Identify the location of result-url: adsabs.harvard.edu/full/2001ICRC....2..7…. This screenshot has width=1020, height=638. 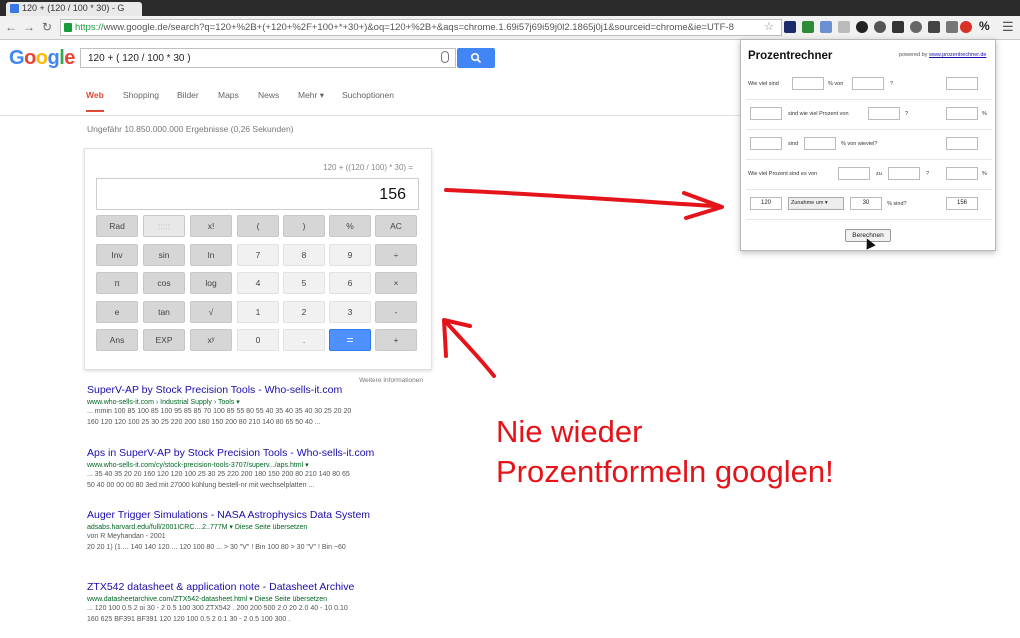
(257, 527).